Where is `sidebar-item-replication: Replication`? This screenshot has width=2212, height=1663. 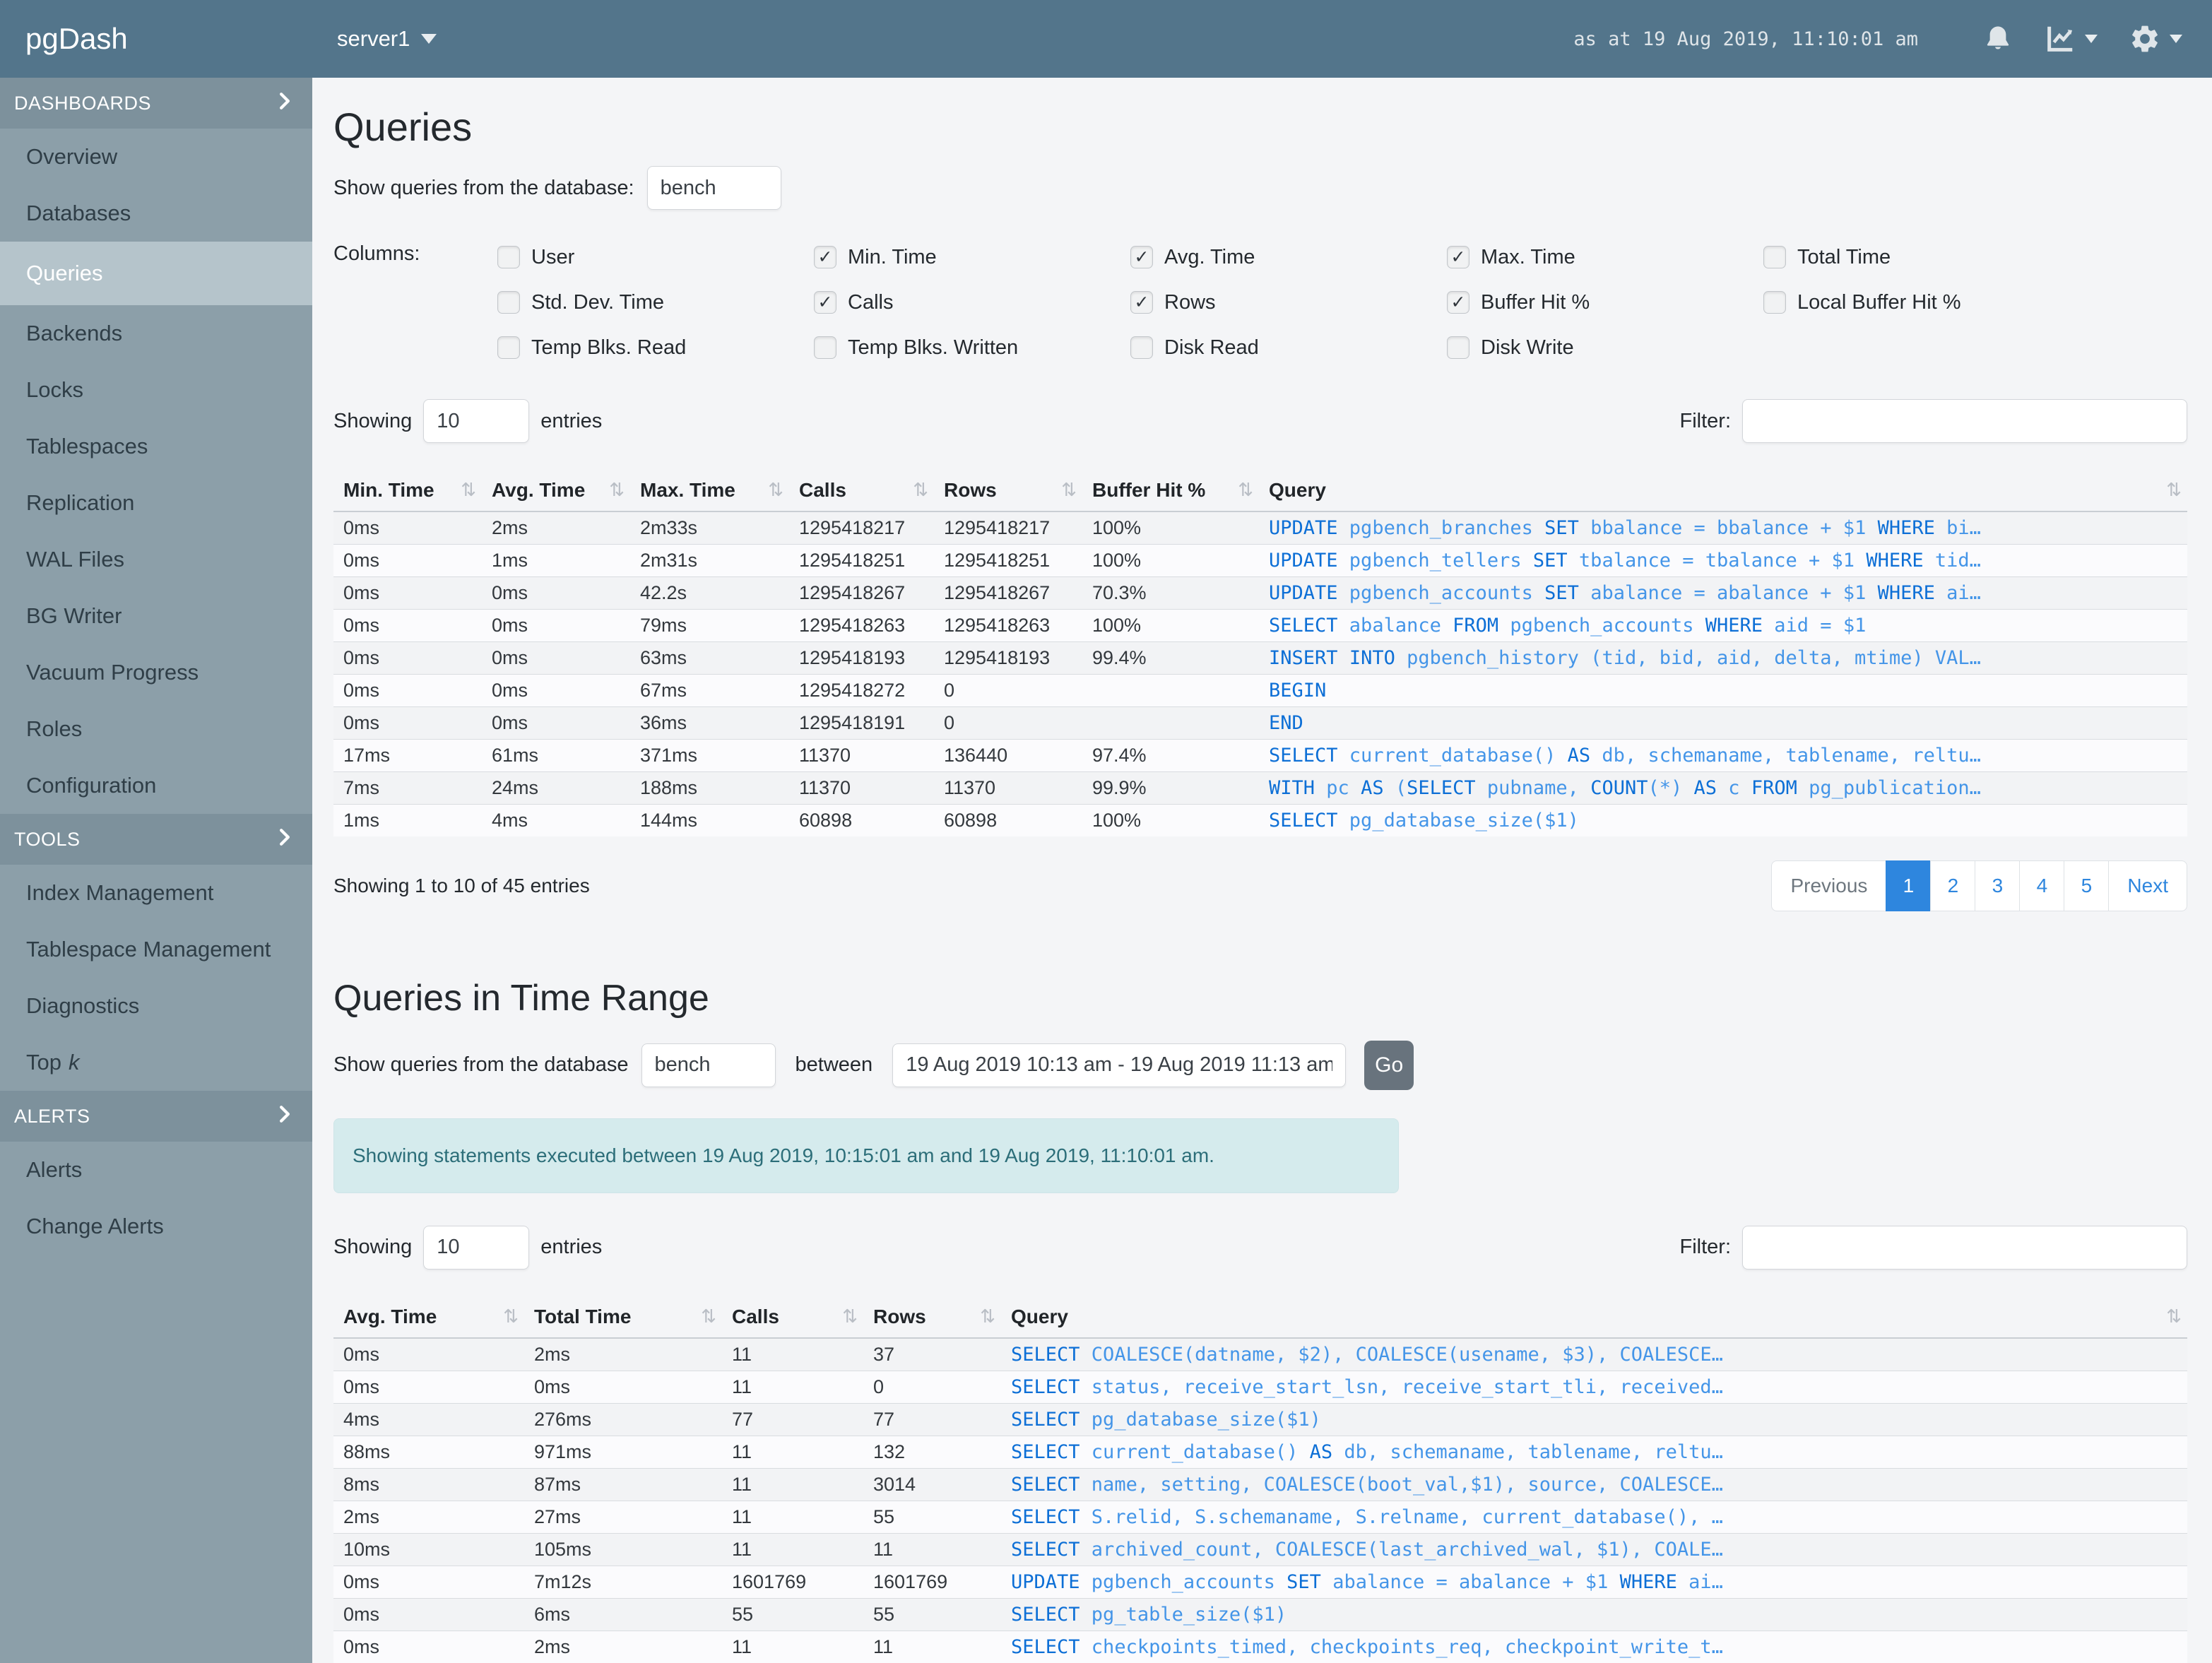 sidebar-item-replication: Replication is located at coordinates (156, 503).